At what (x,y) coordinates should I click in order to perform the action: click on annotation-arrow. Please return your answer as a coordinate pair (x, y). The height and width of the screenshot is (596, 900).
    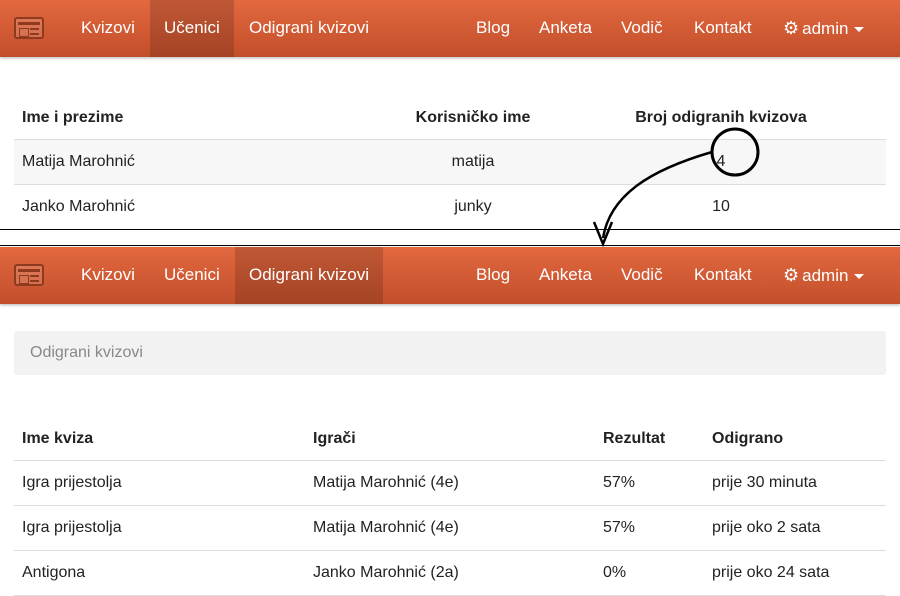
    Looking at the image, I should click on (676, 187).